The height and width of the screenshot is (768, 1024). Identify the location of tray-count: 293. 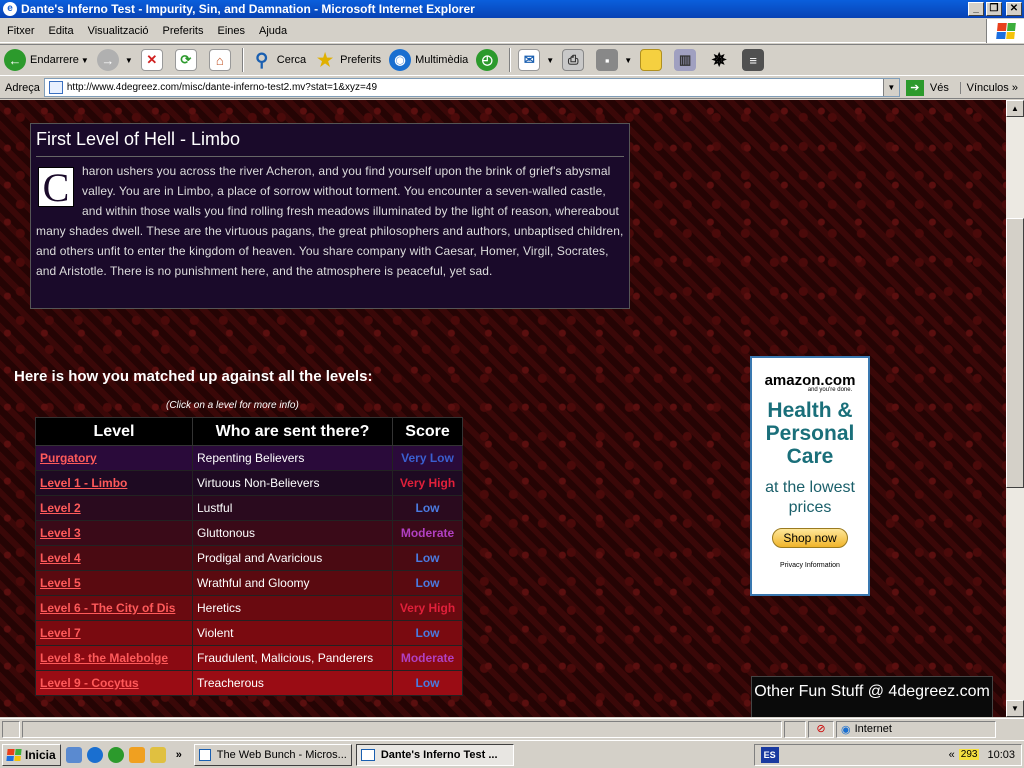
(969, 754).